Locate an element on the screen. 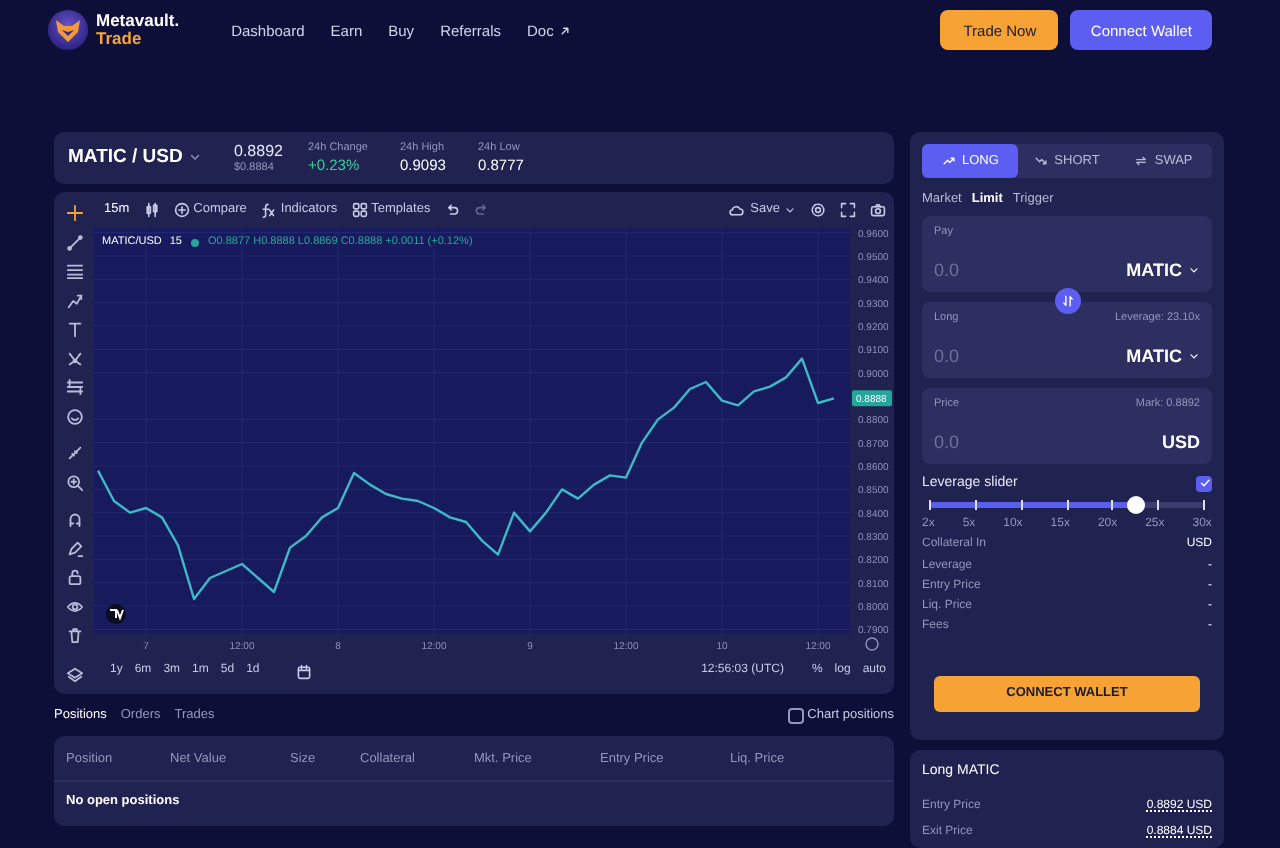  undo-icon is located at coordinates (452, 210).